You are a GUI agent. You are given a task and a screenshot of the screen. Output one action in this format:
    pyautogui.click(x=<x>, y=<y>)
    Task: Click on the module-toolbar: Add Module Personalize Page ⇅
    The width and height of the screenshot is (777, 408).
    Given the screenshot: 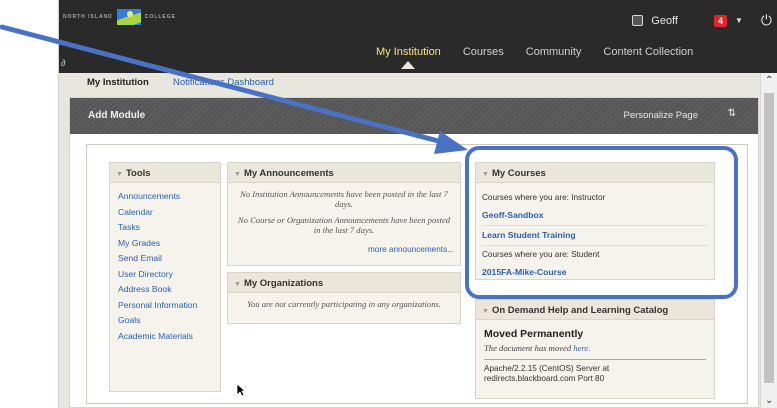 What is the action you would take?
    pyautogui.click(x=414, y=116)
    